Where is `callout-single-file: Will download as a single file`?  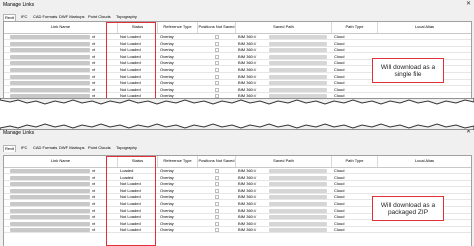
callout-single-file: Will download as a single file is located at coordinates (408, 70).